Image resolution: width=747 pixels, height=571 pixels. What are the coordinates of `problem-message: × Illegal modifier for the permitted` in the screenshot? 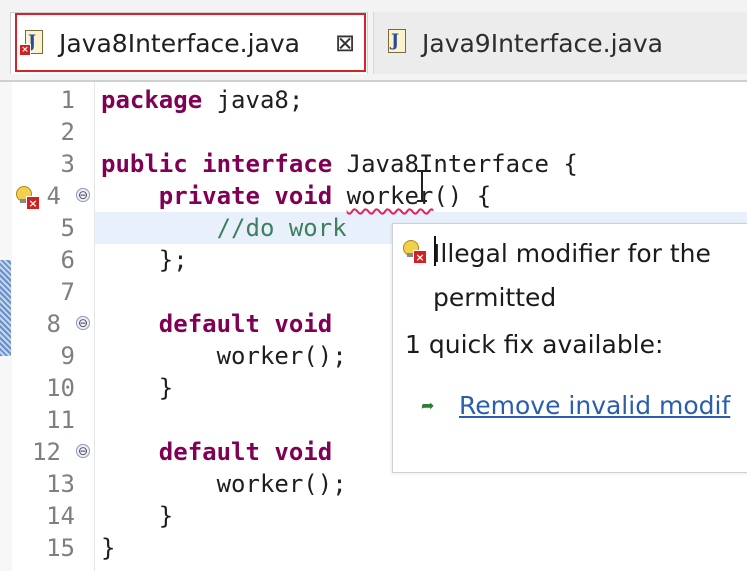 It's located at (570, 272).